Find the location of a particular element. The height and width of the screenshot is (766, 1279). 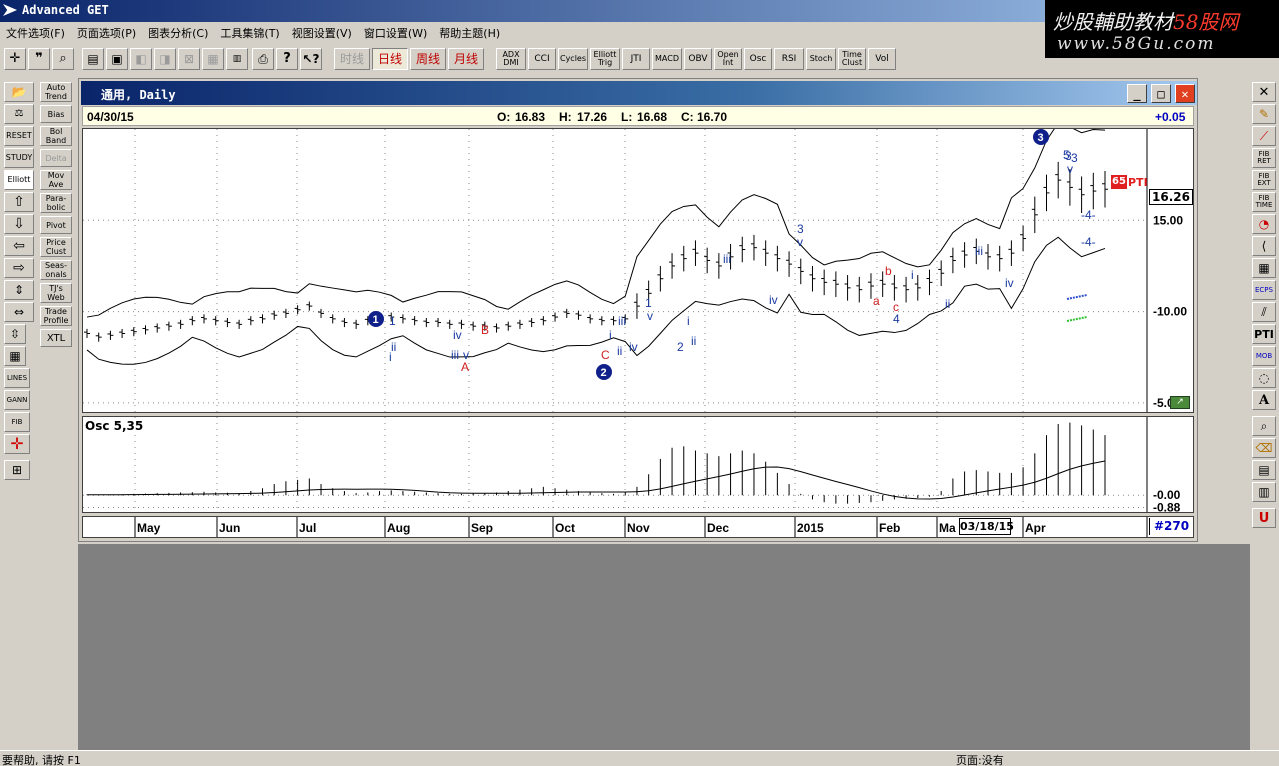

open-chart-icon: ▤ is located at coordinates (93, 59).